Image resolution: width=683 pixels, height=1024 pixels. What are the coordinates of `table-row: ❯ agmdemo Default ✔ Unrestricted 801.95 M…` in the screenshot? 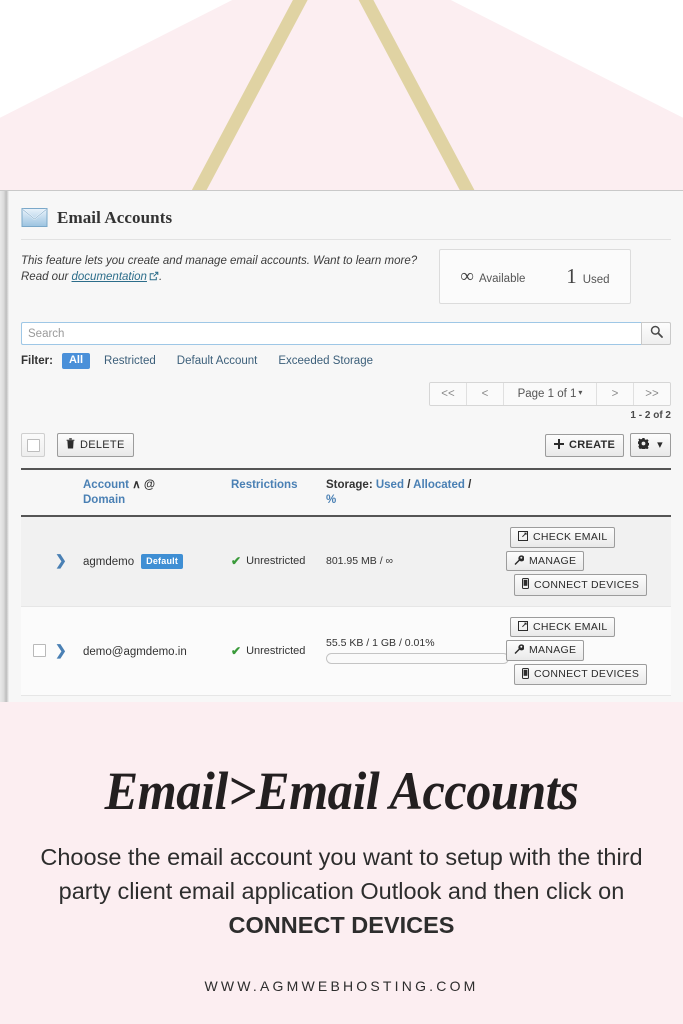 It's located at (346, 562).